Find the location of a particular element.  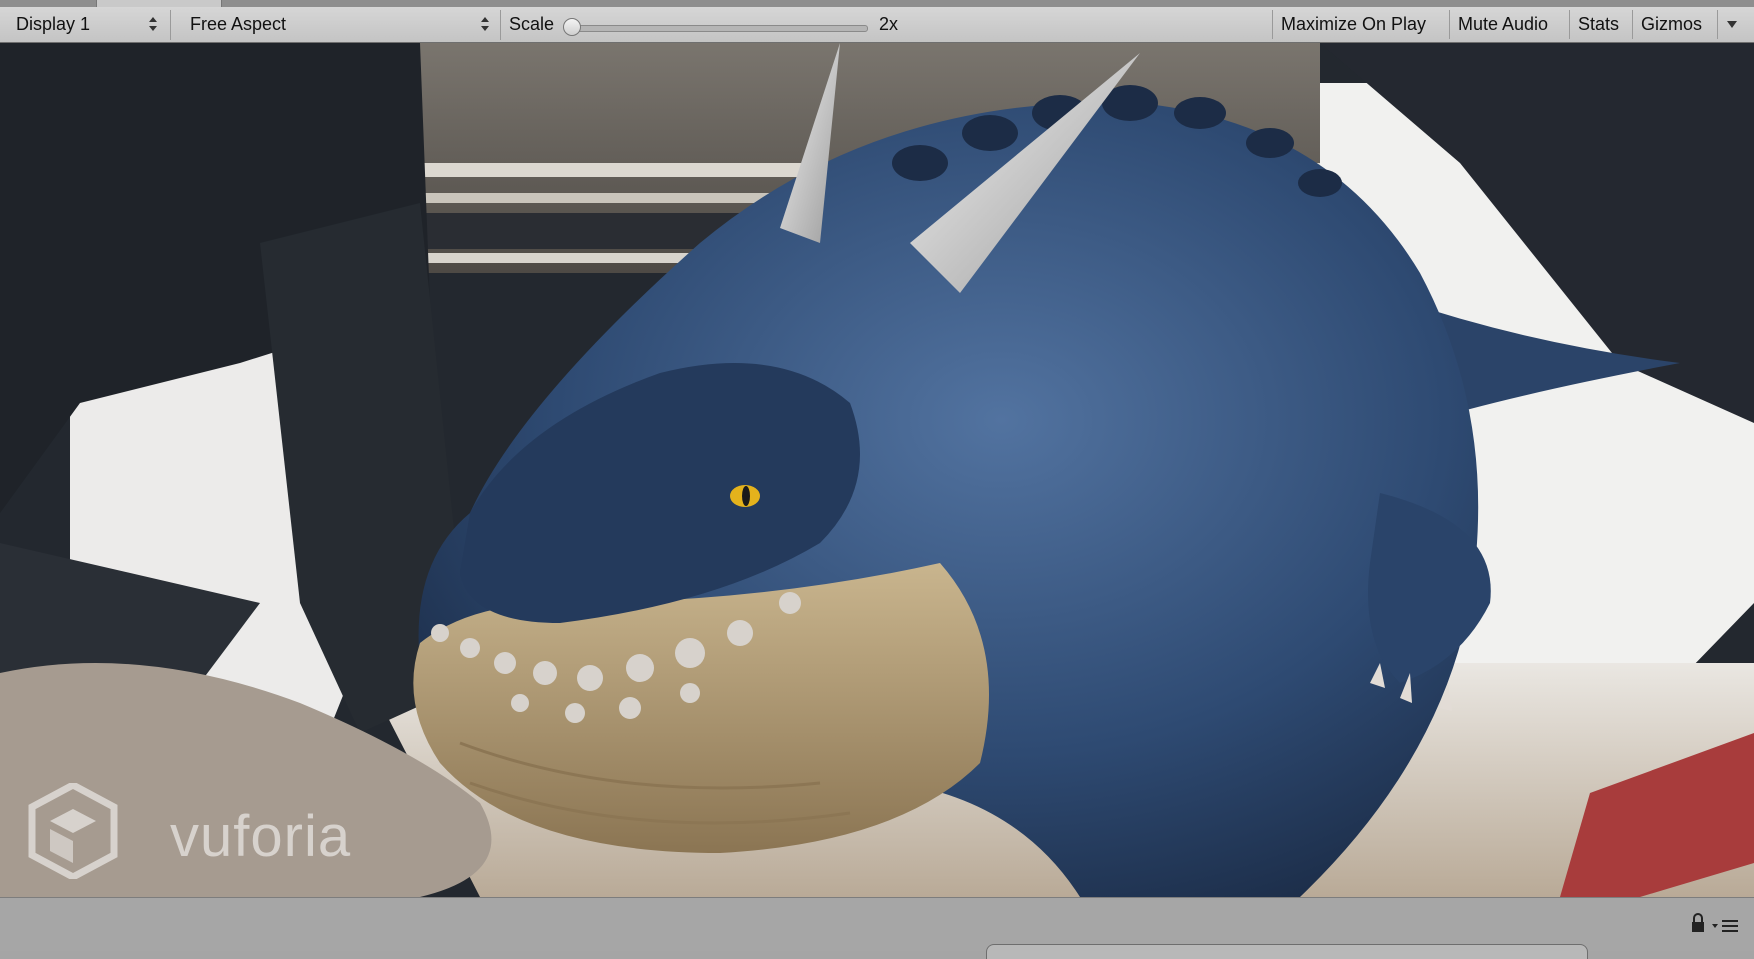

game-tab is located at coordinates (159, 3).